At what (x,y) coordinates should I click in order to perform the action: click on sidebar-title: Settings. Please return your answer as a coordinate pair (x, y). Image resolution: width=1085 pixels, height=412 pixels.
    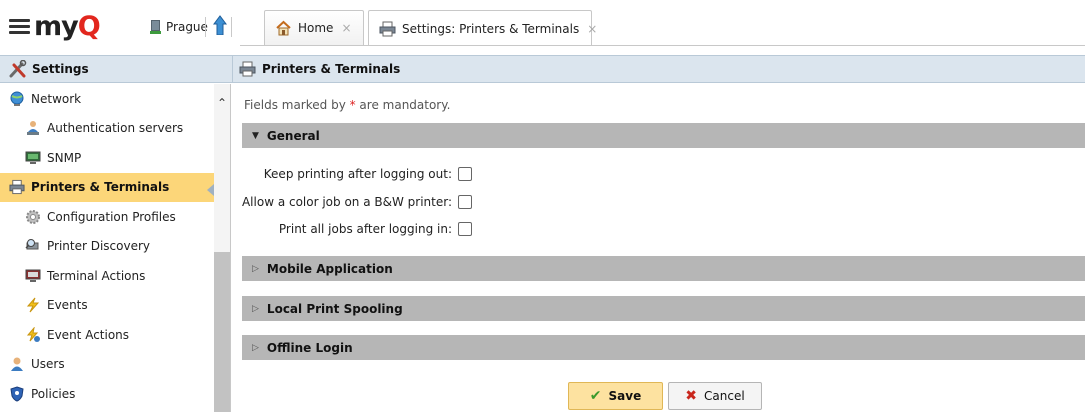
    Looking at the image, I should click on (60, 69).